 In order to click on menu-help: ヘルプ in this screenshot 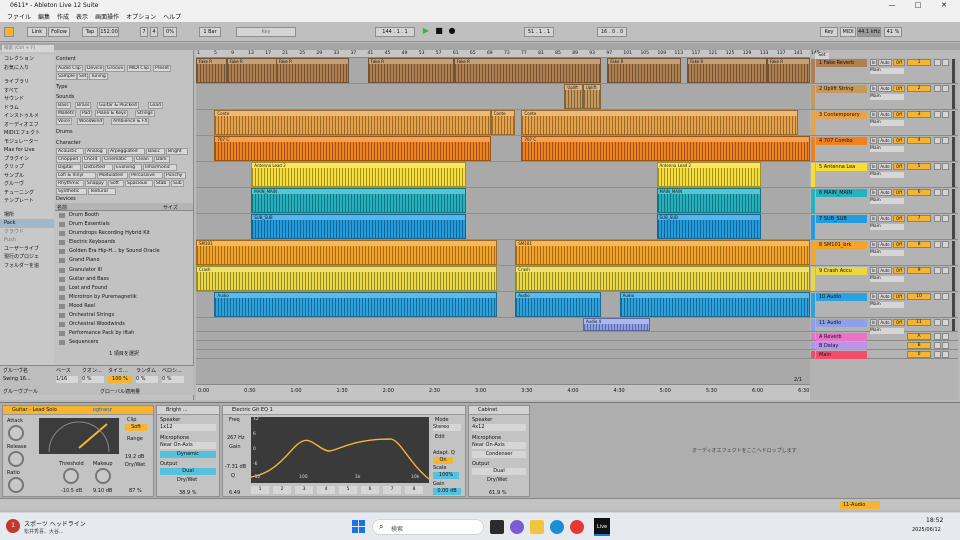, I will do `click(172, 16)`.